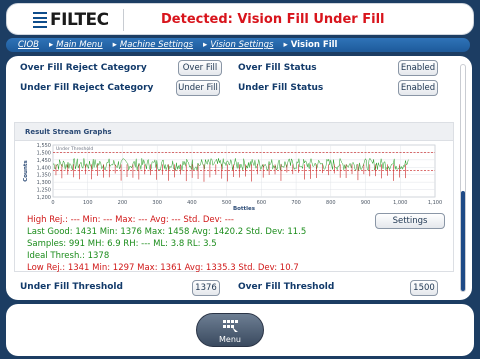 The height and width of the screenshot is (359, 480). I want to click on x-tick-label: 400, so click(192, 203).